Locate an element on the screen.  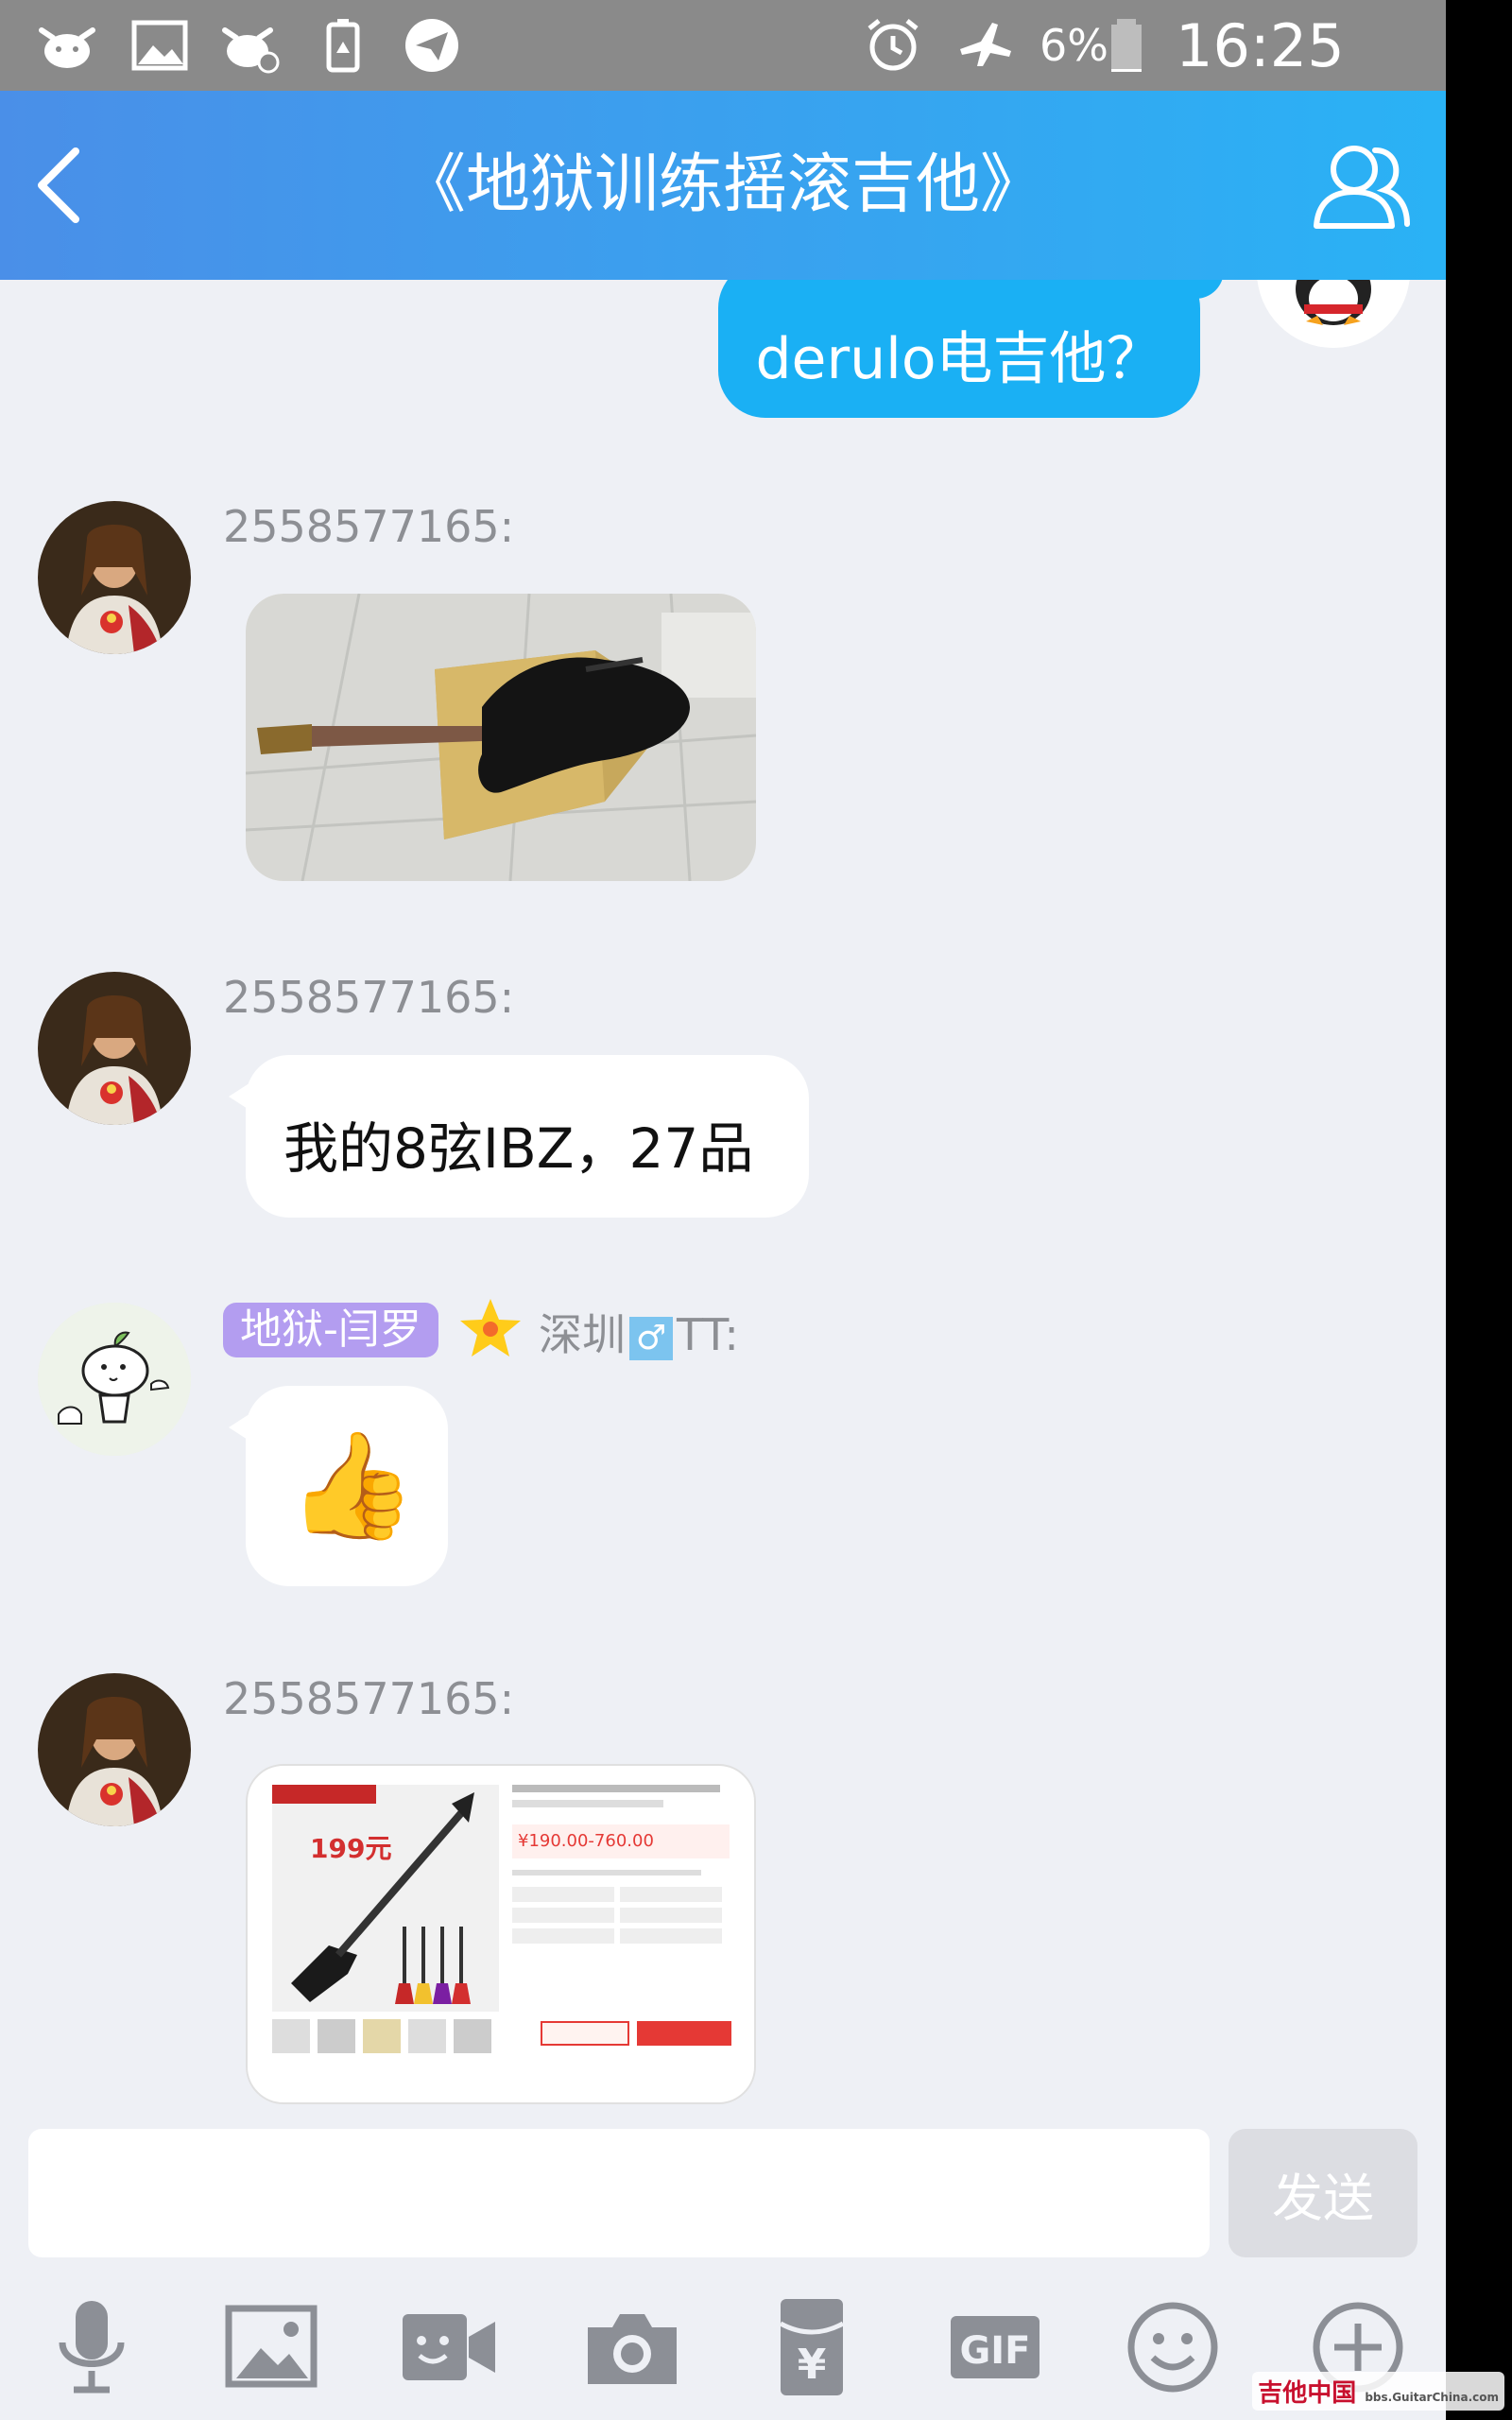
image-icon is located at coordinates (271, 2347).